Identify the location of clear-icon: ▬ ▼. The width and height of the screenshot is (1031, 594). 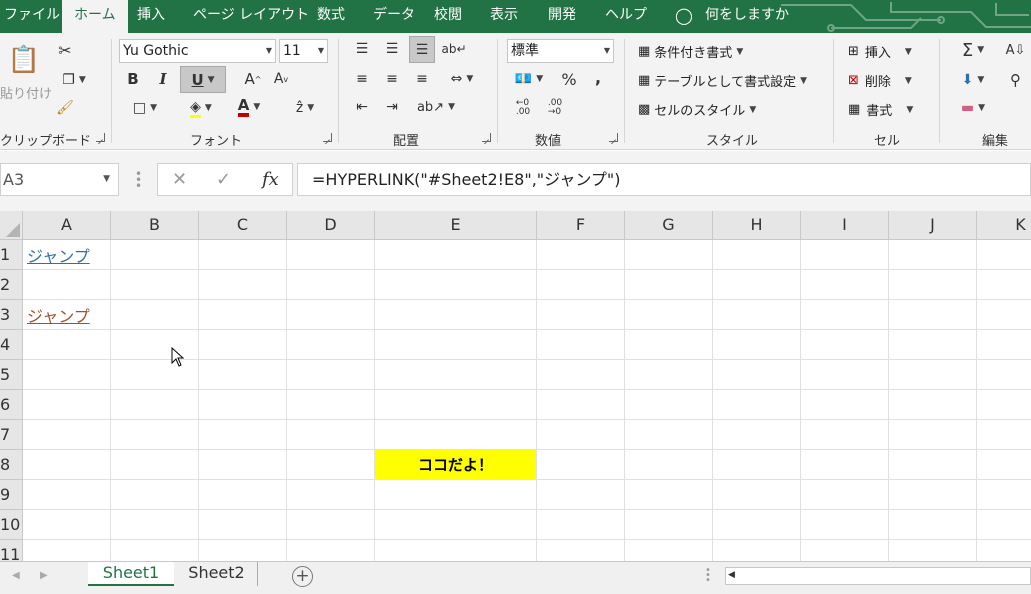
(973, 108).